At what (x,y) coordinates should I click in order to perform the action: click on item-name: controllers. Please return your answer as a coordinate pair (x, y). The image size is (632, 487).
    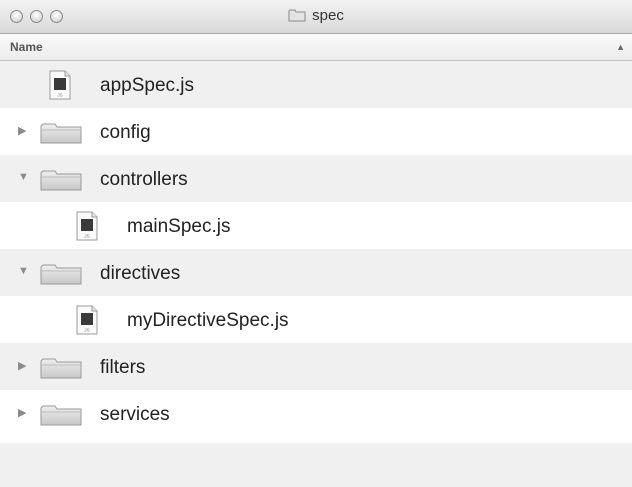
    Looking at the image, I should click on (144, 179).